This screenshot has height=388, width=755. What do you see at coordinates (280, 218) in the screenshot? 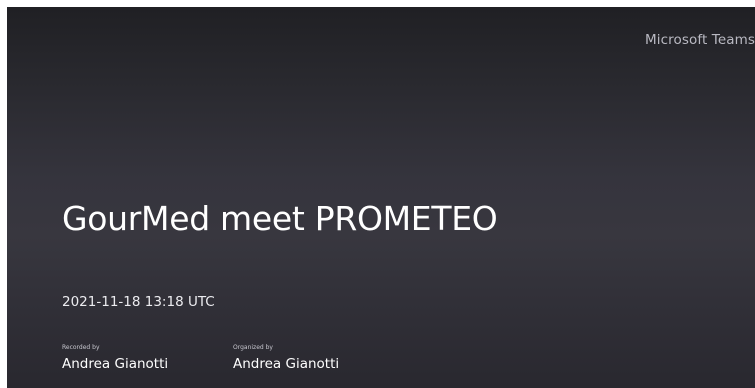
I see `meeting-title: GourMed meet PROMETEO` at bounding box center [280, 218].